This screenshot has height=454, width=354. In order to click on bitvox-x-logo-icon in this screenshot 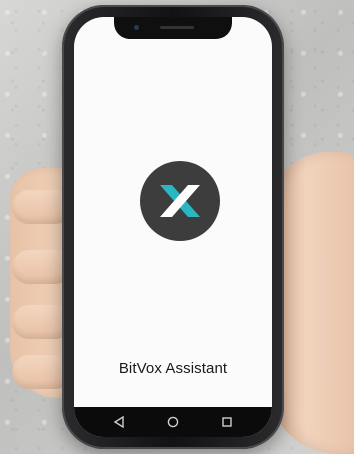, I will do `click(180, 201)`.